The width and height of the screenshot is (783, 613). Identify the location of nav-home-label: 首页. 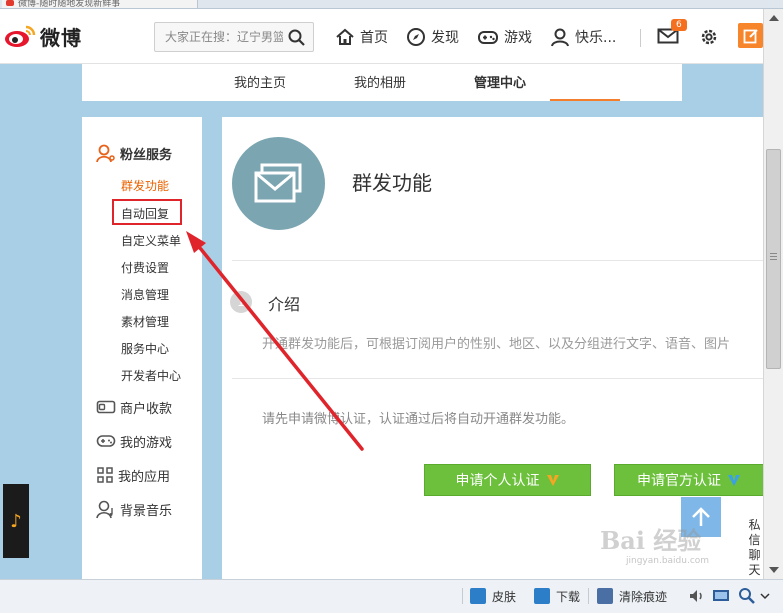
(374, 38).